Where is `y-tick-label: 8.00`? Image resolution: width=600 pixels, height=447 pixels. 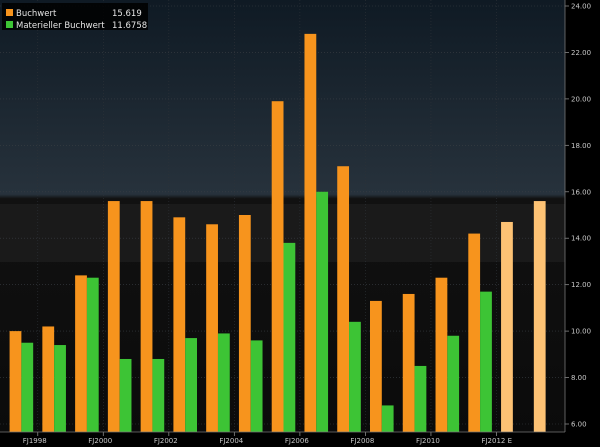 y-tick-label: 8.00 is located at coordinates (579, 378).